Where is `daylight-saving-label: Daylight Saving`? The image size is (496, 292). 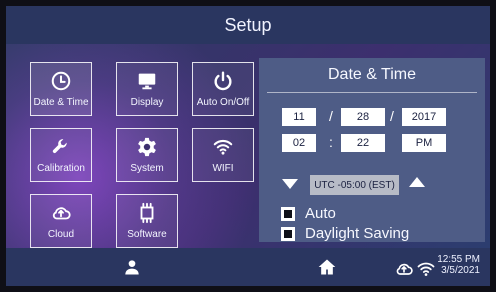
daylight-saving-label: Daylight Saving is located at coordinates (357, 233).